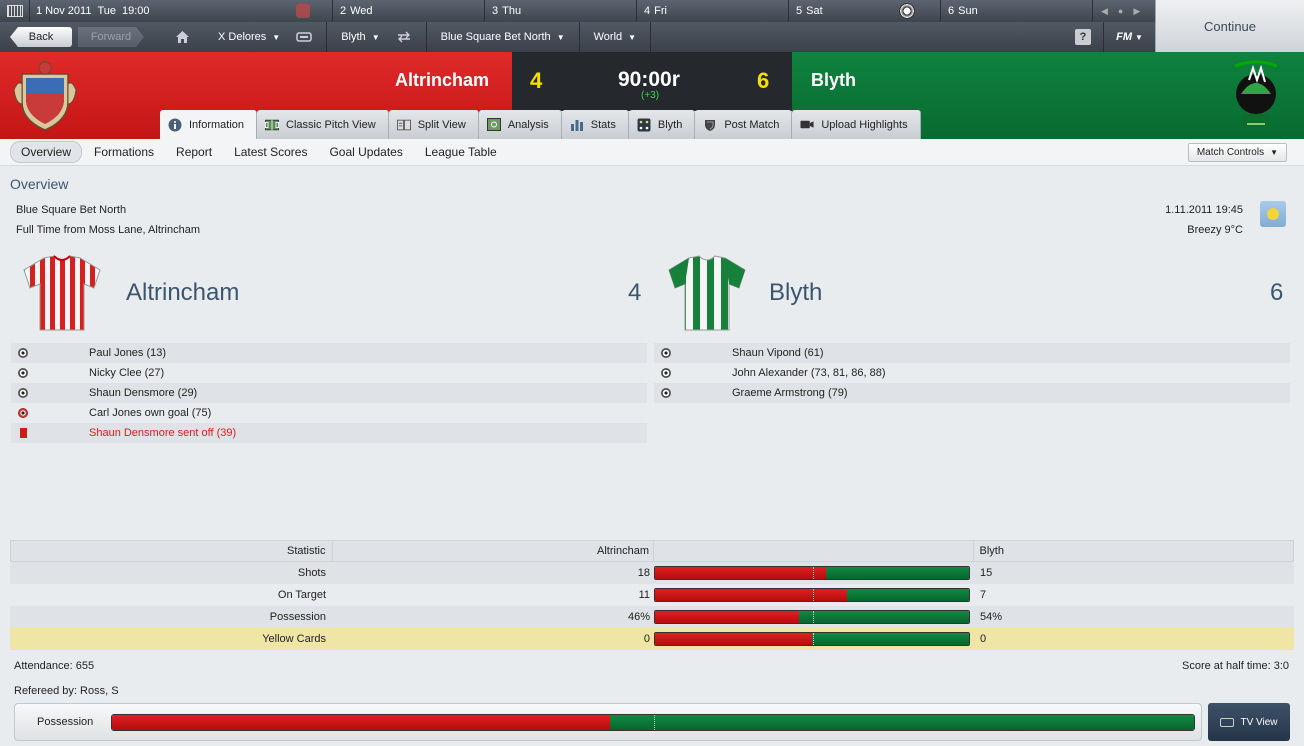 This screenshot has width=1304, height=746. I want to click on calendar-day: 5 Sat, so click(865, 11).